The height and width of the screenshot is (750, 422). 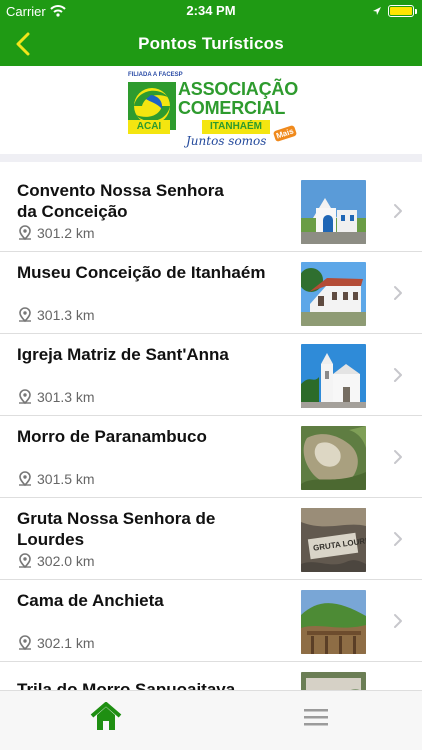 I want to click on logo-left-band: ACAI, so click(x=149, y=127).